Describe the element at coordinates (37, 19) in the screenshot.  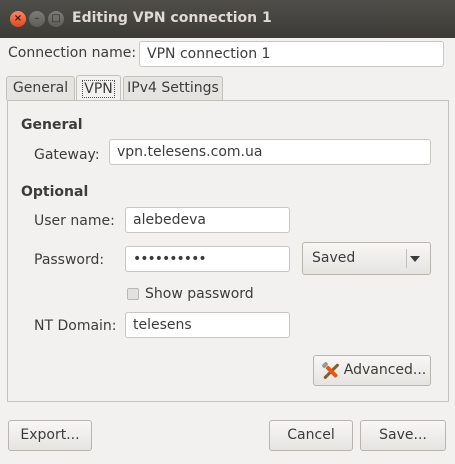
I see `minimize-icon: –` at that location.